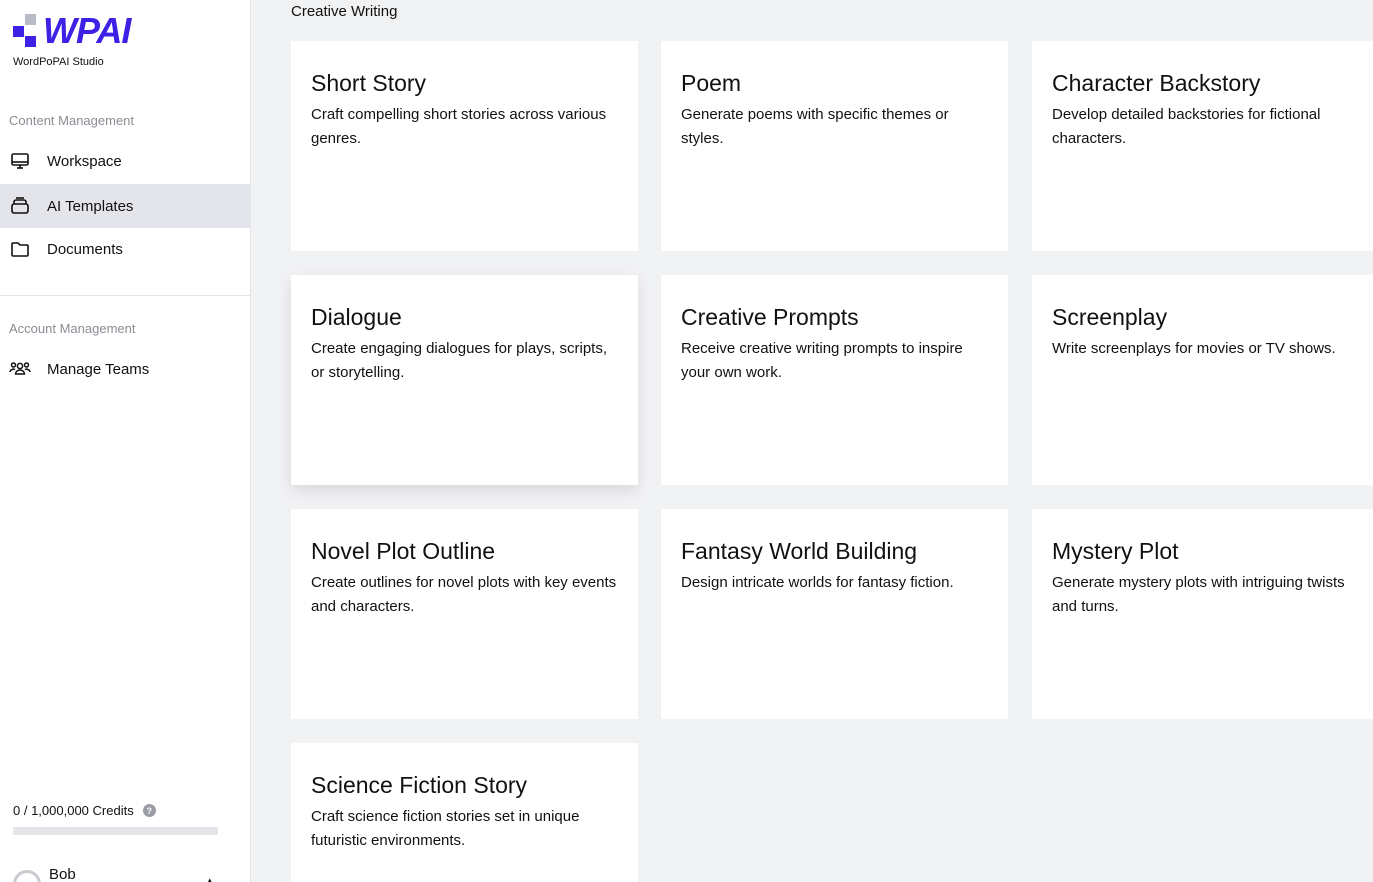  I want to click on logo-mark-icon, so click(26, 31).